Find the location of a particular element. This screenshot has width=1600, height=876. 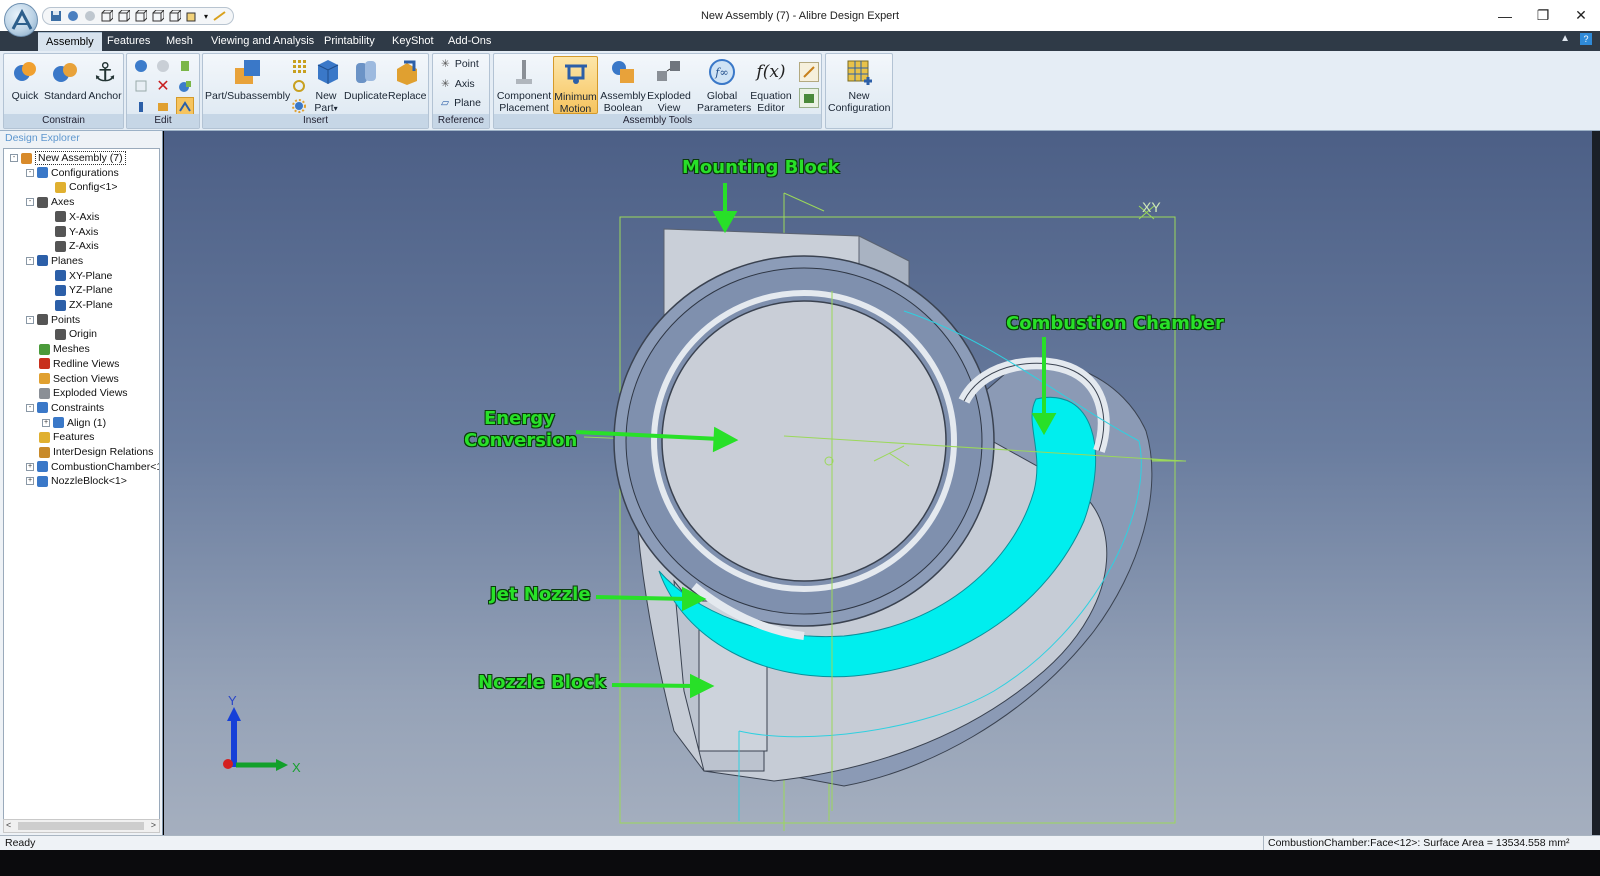

tree-node: Exploded Views is located at coordinates (77, 393).